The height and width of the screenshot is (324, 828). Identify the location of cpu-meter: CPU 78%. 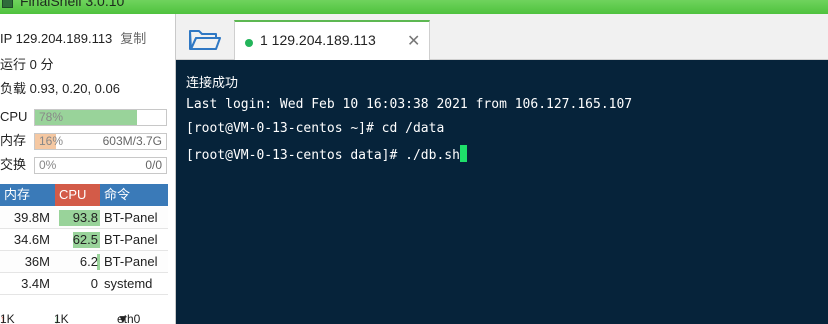
(84, 117).